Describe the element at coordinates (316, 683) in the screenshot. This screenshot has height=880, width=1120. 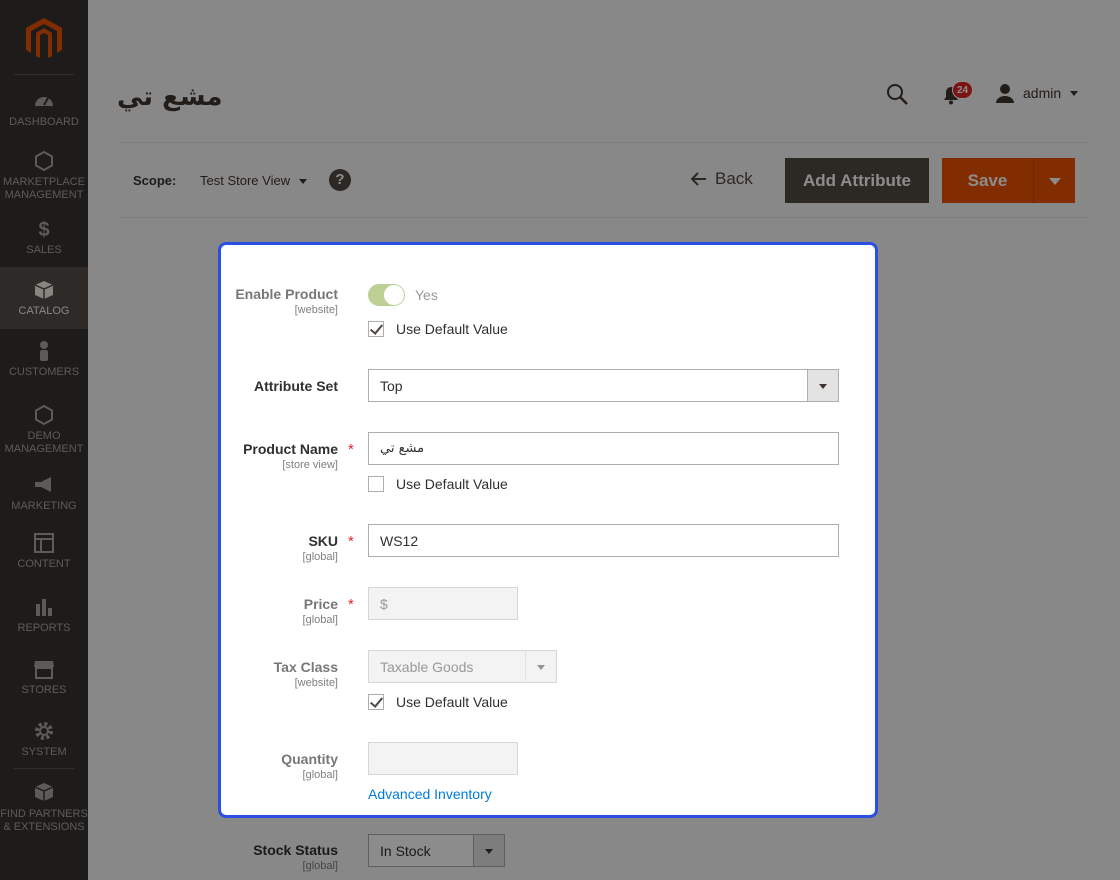
I see `tax-class-scope: [website]` at that location.